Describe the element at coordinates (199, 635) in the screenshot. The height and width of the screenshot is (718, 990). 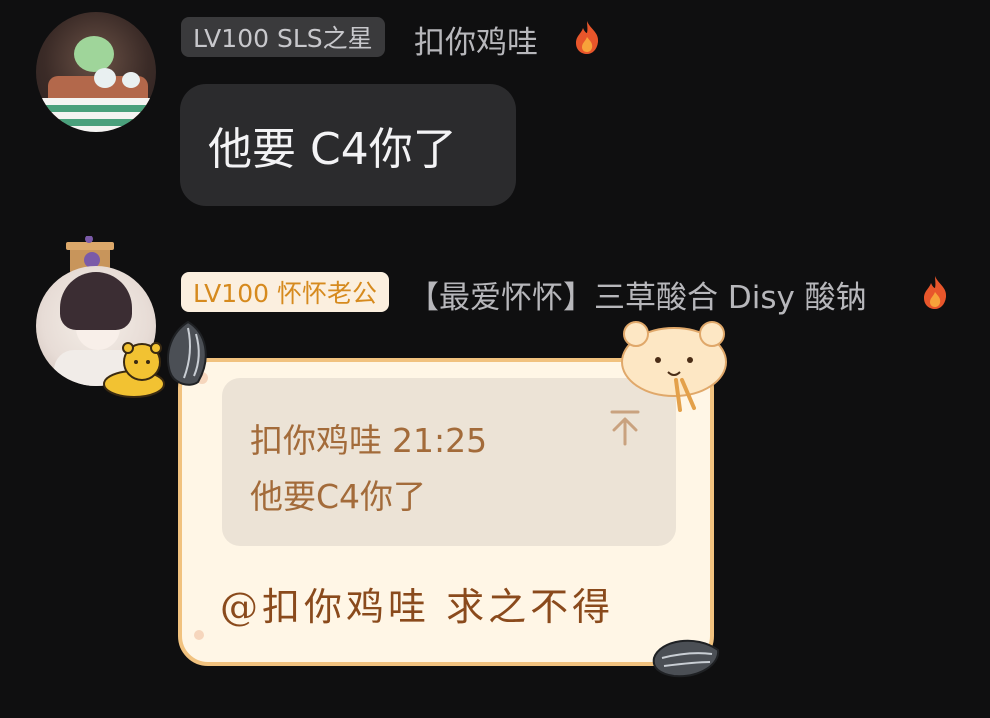
I see `paw-decoration` at that location.